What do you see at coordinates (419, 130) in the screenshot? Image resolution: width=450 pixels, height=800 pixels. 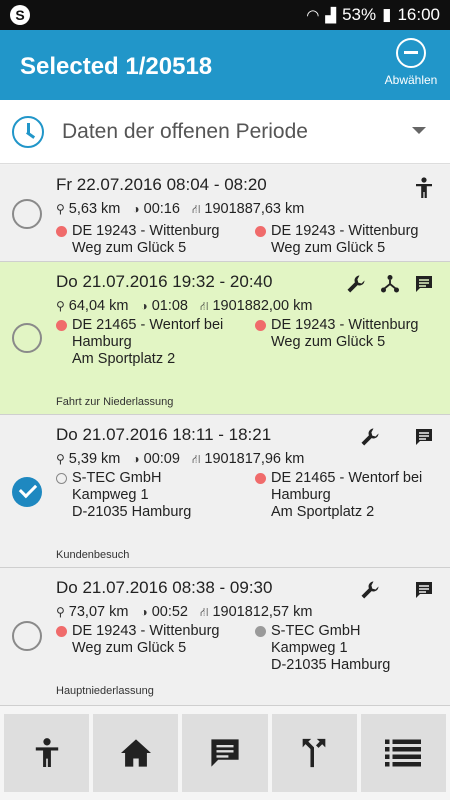 I see `dropdown-arrow-icon` at bounding box center [419, 130].